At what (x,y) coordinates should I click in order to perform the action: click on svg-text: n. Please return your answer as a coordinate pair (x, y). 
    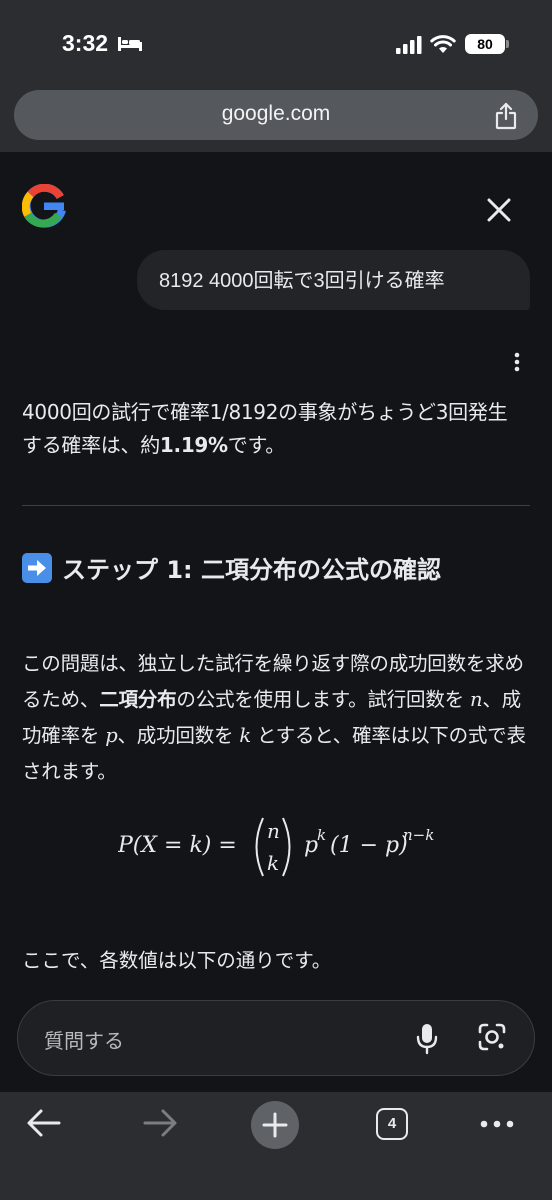
    Looking at the image, I should click on (273, 831).